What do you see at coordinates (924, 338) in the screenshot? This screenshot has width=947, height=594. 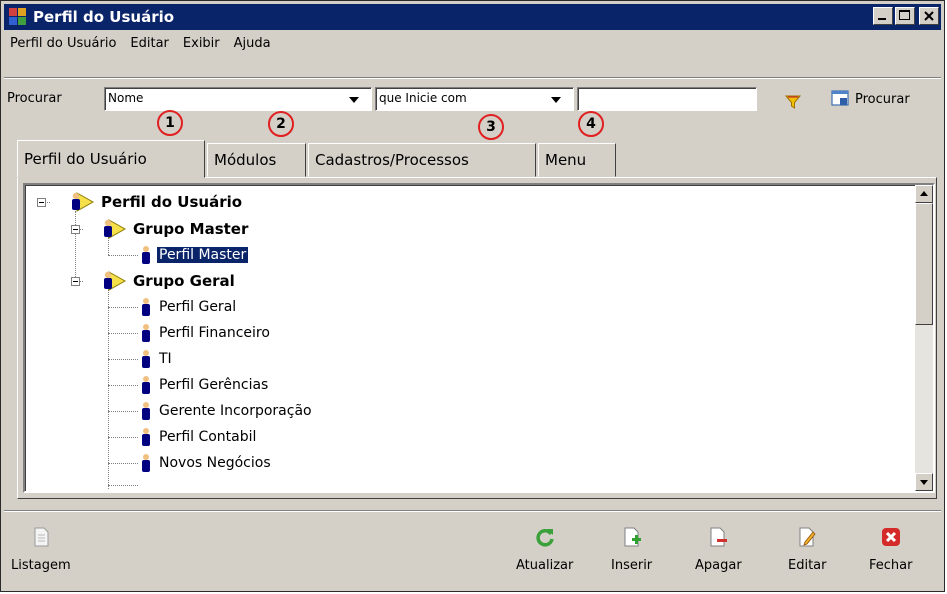 I see `tree-scrollbar` at bounding box center [924, 338].